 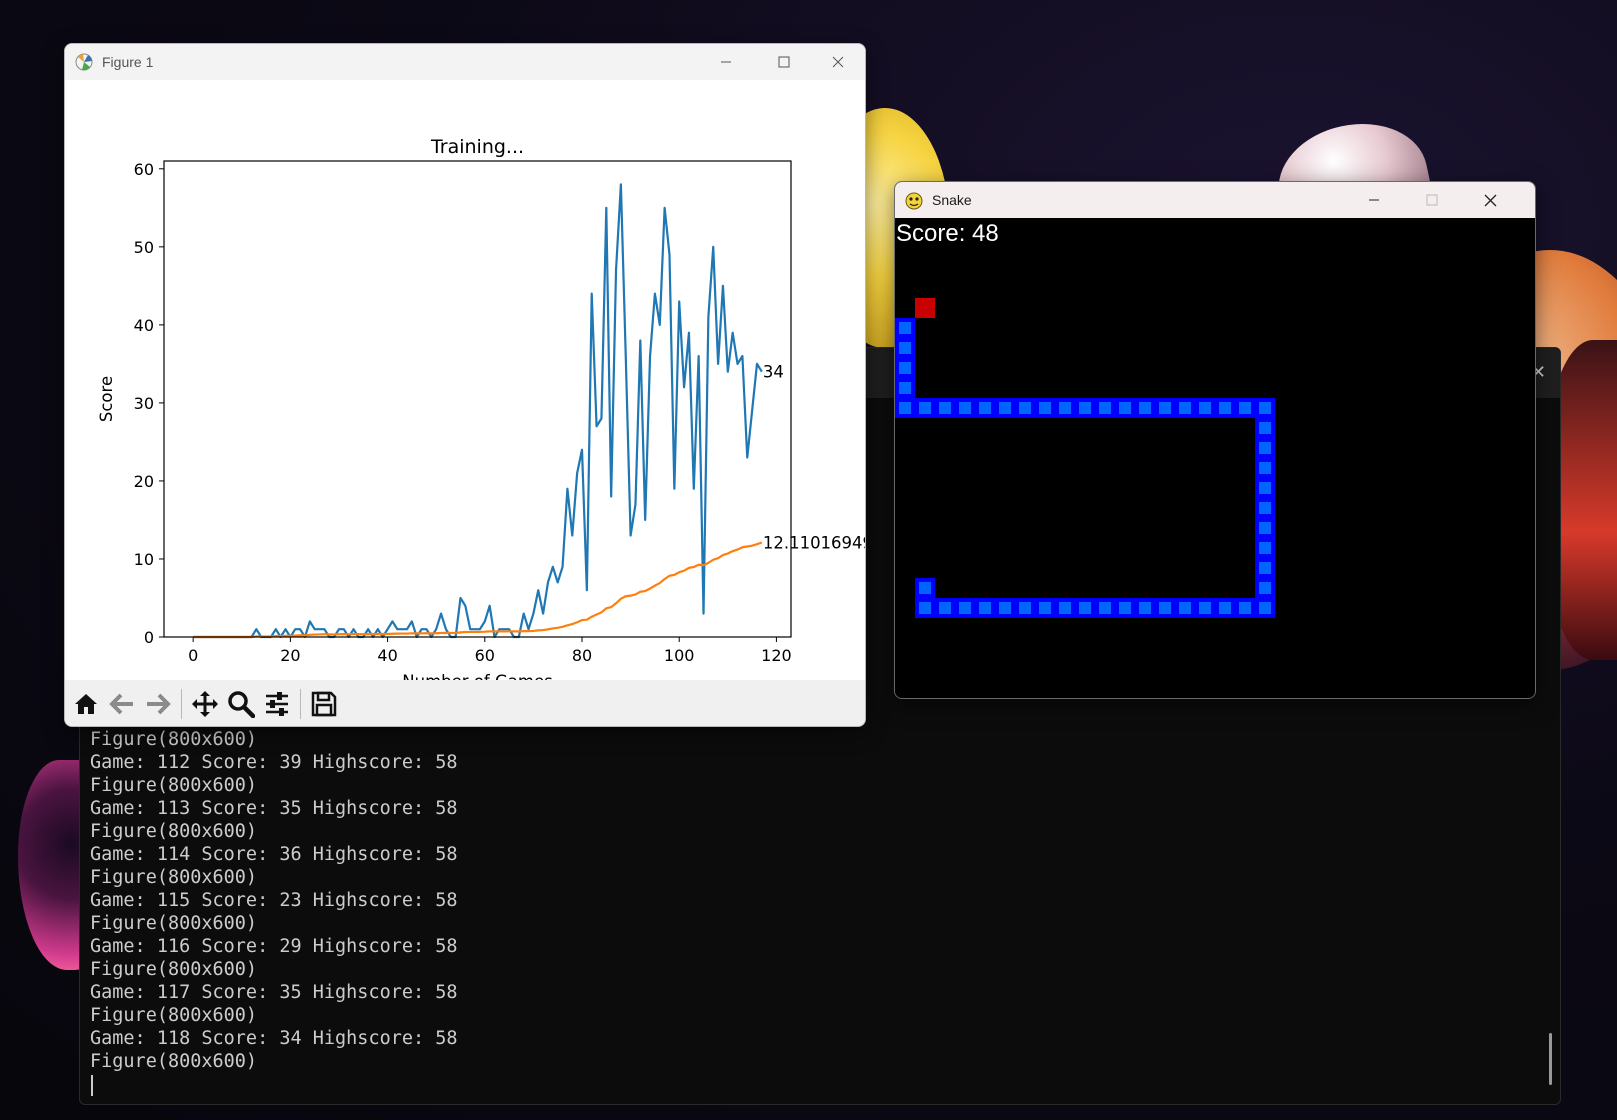 What do you see at coordinates (106, 399) in the screenshot?
I see `y-axis-label: Score` at bounding box center [106, 399].